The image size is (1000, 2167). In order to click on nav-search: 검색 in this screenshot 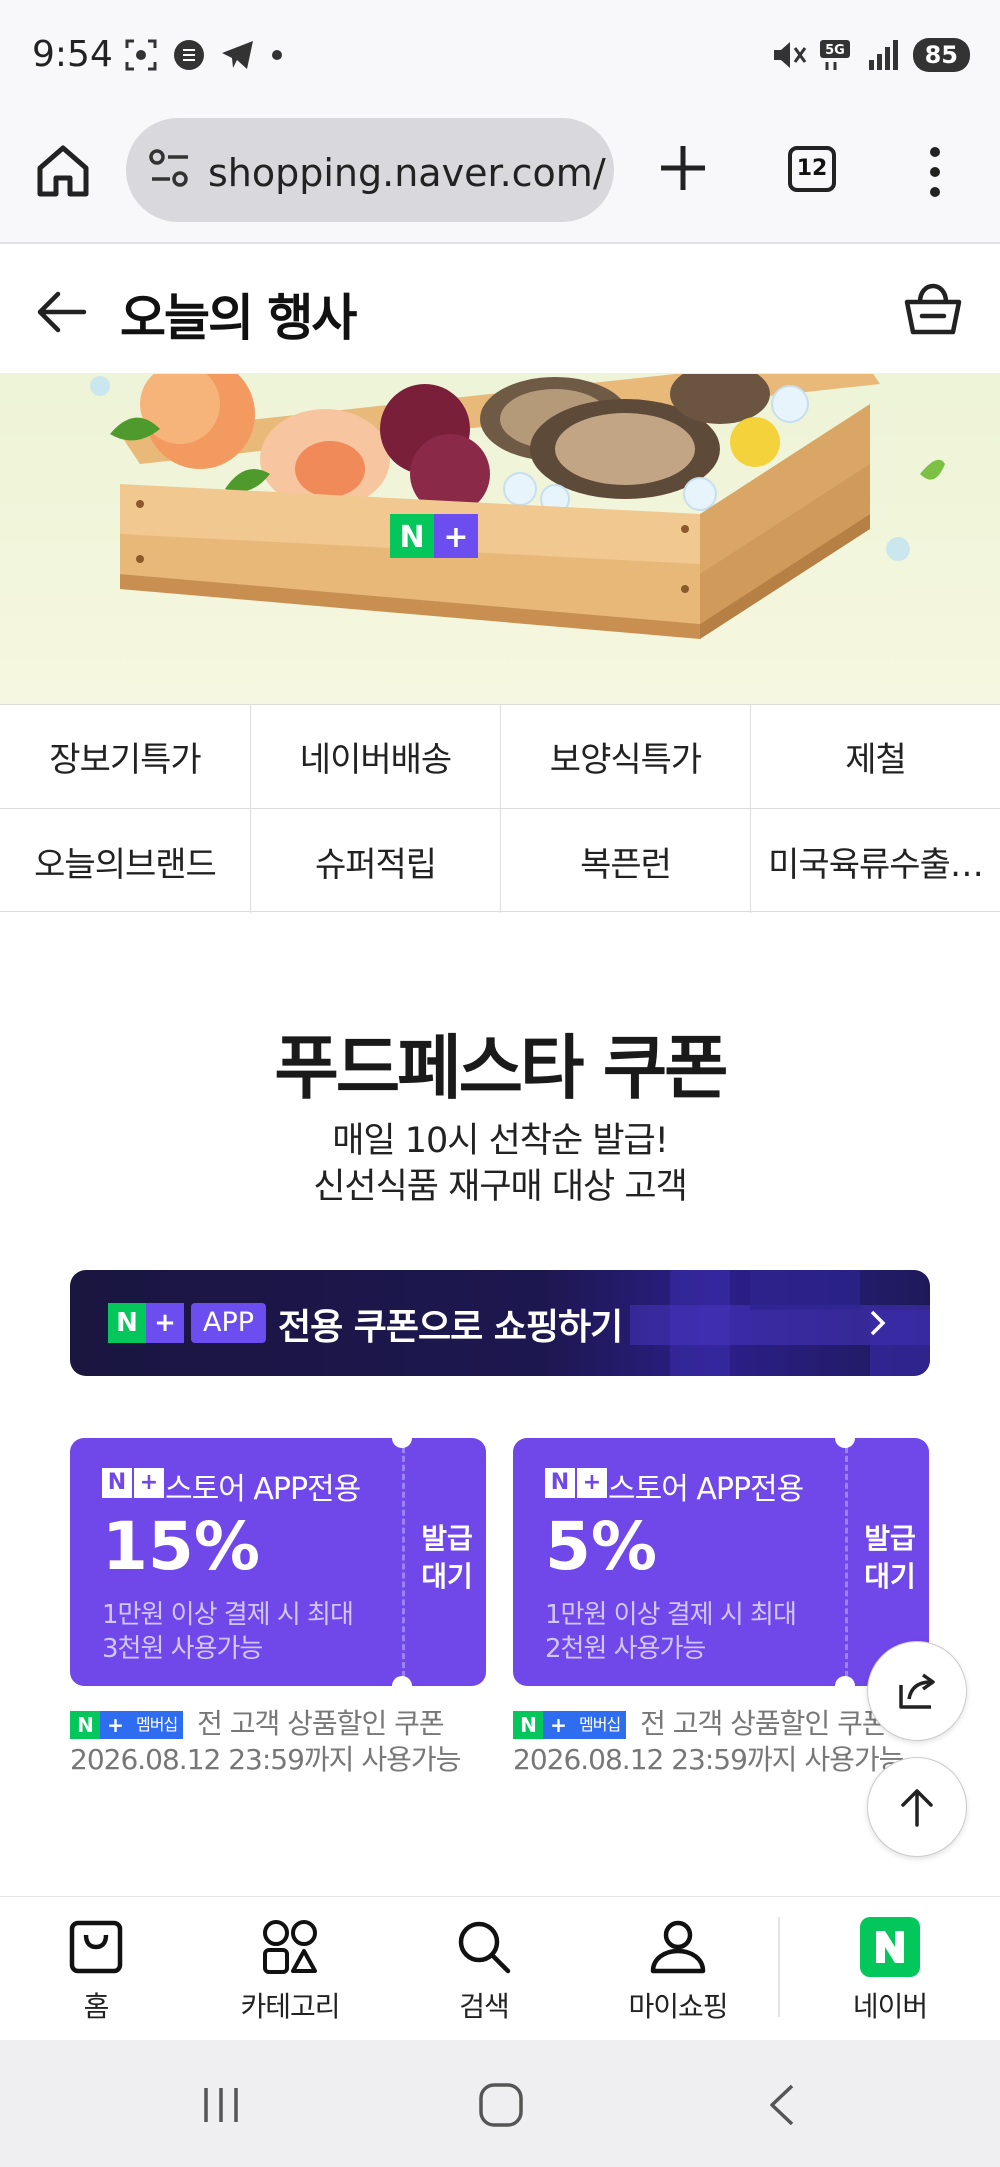, I will do `click(484, 1969)`.